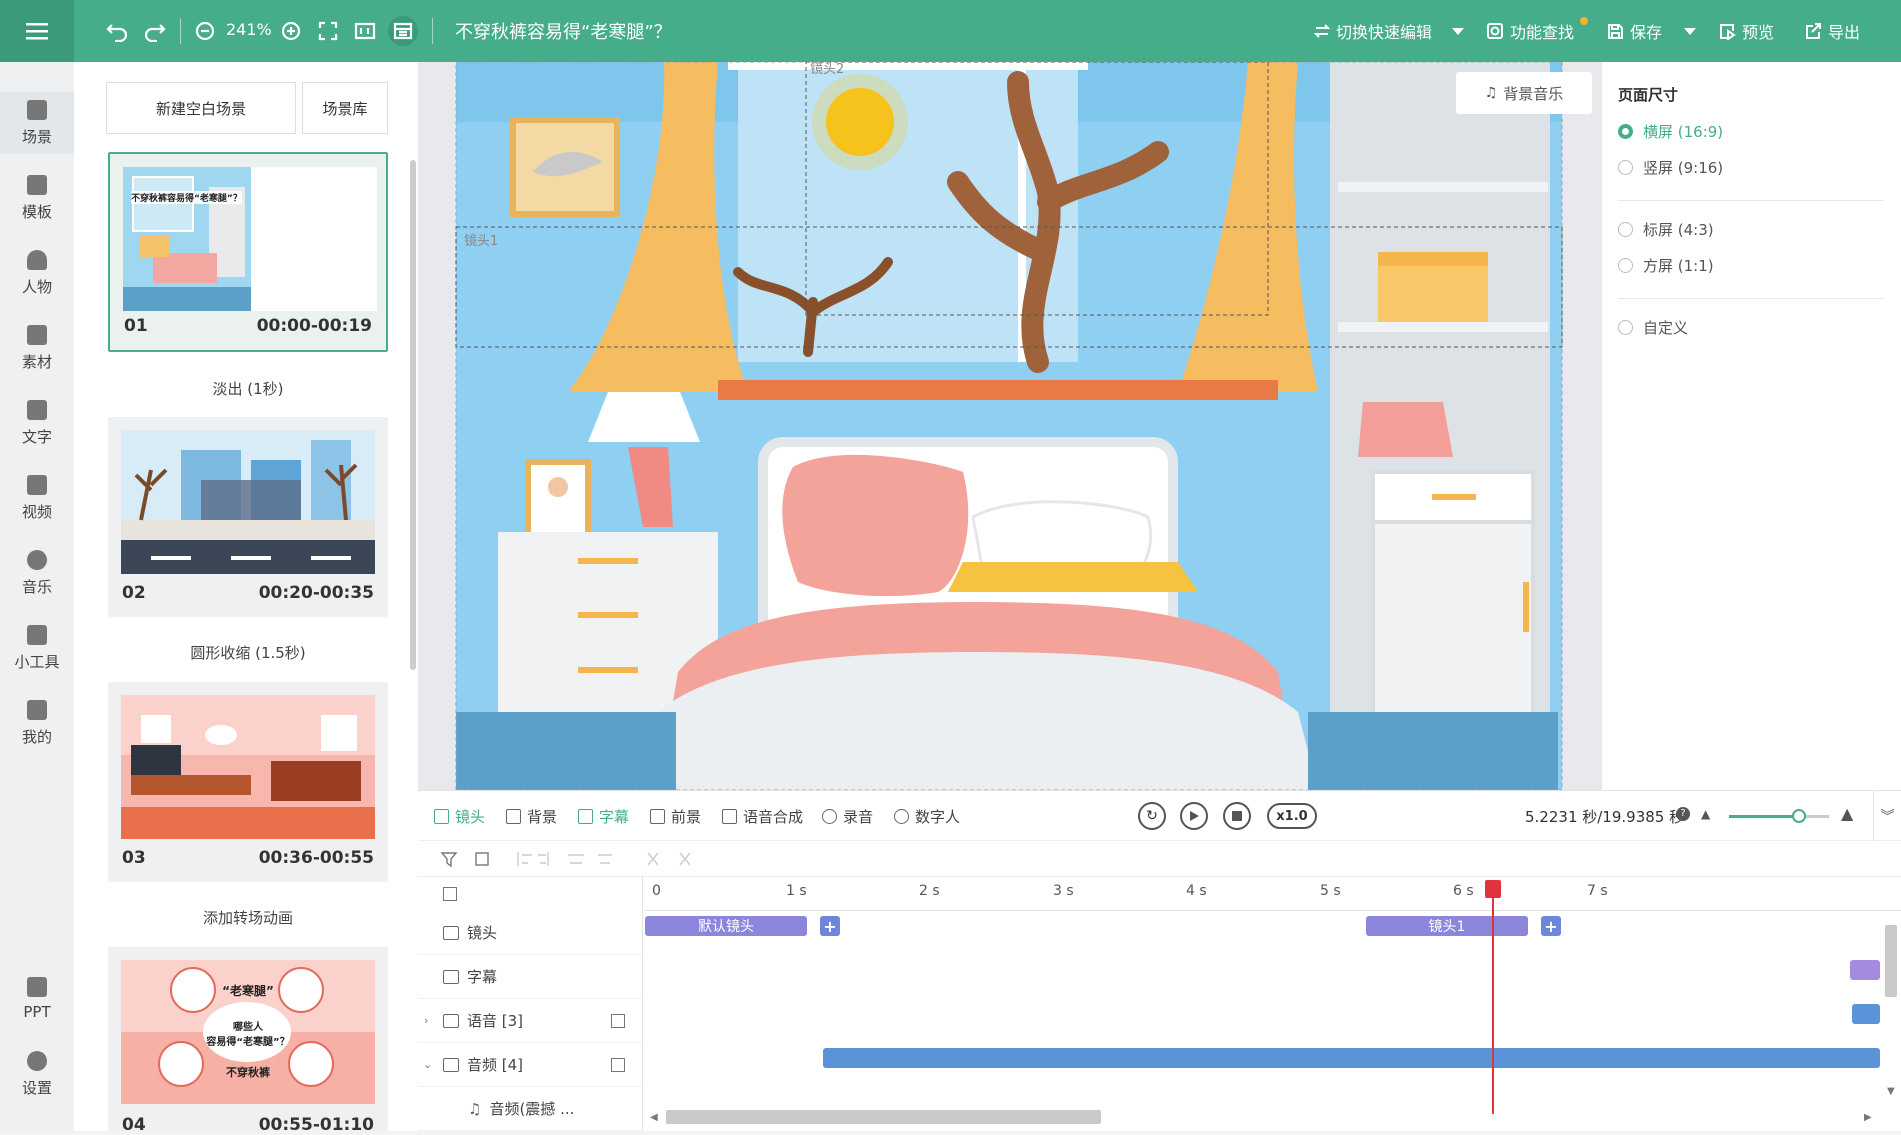 The height and width of the screenshot is (1135, 1901). Describe the element at coordinates (1524, 93) in the screenshot. I see `background-music-button: ♫ 背景音乐` at that location.